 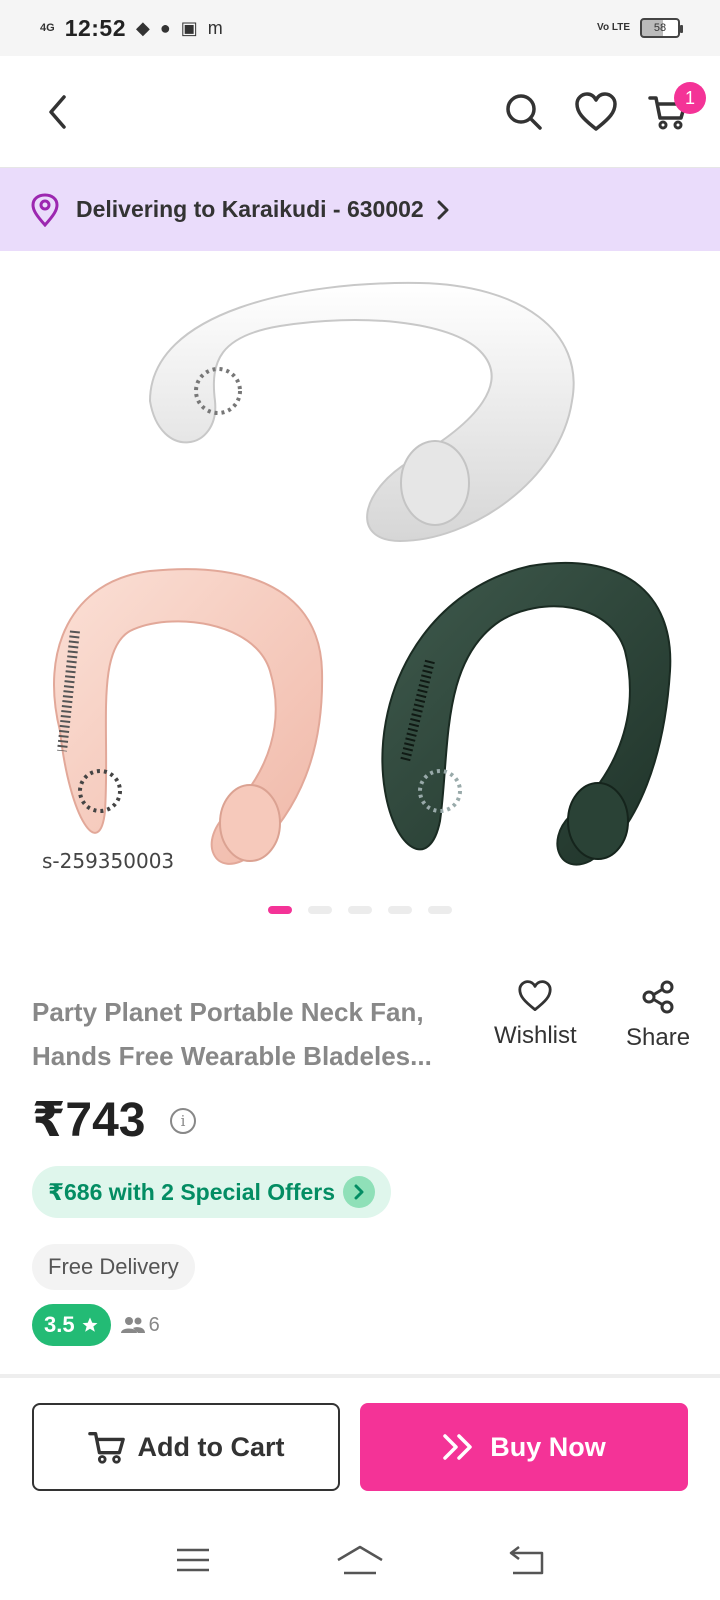 What do you see at coordinates (143, 27) in the screenshot?
I see `notification-icon: ◆` at bounding box center [143, 27].